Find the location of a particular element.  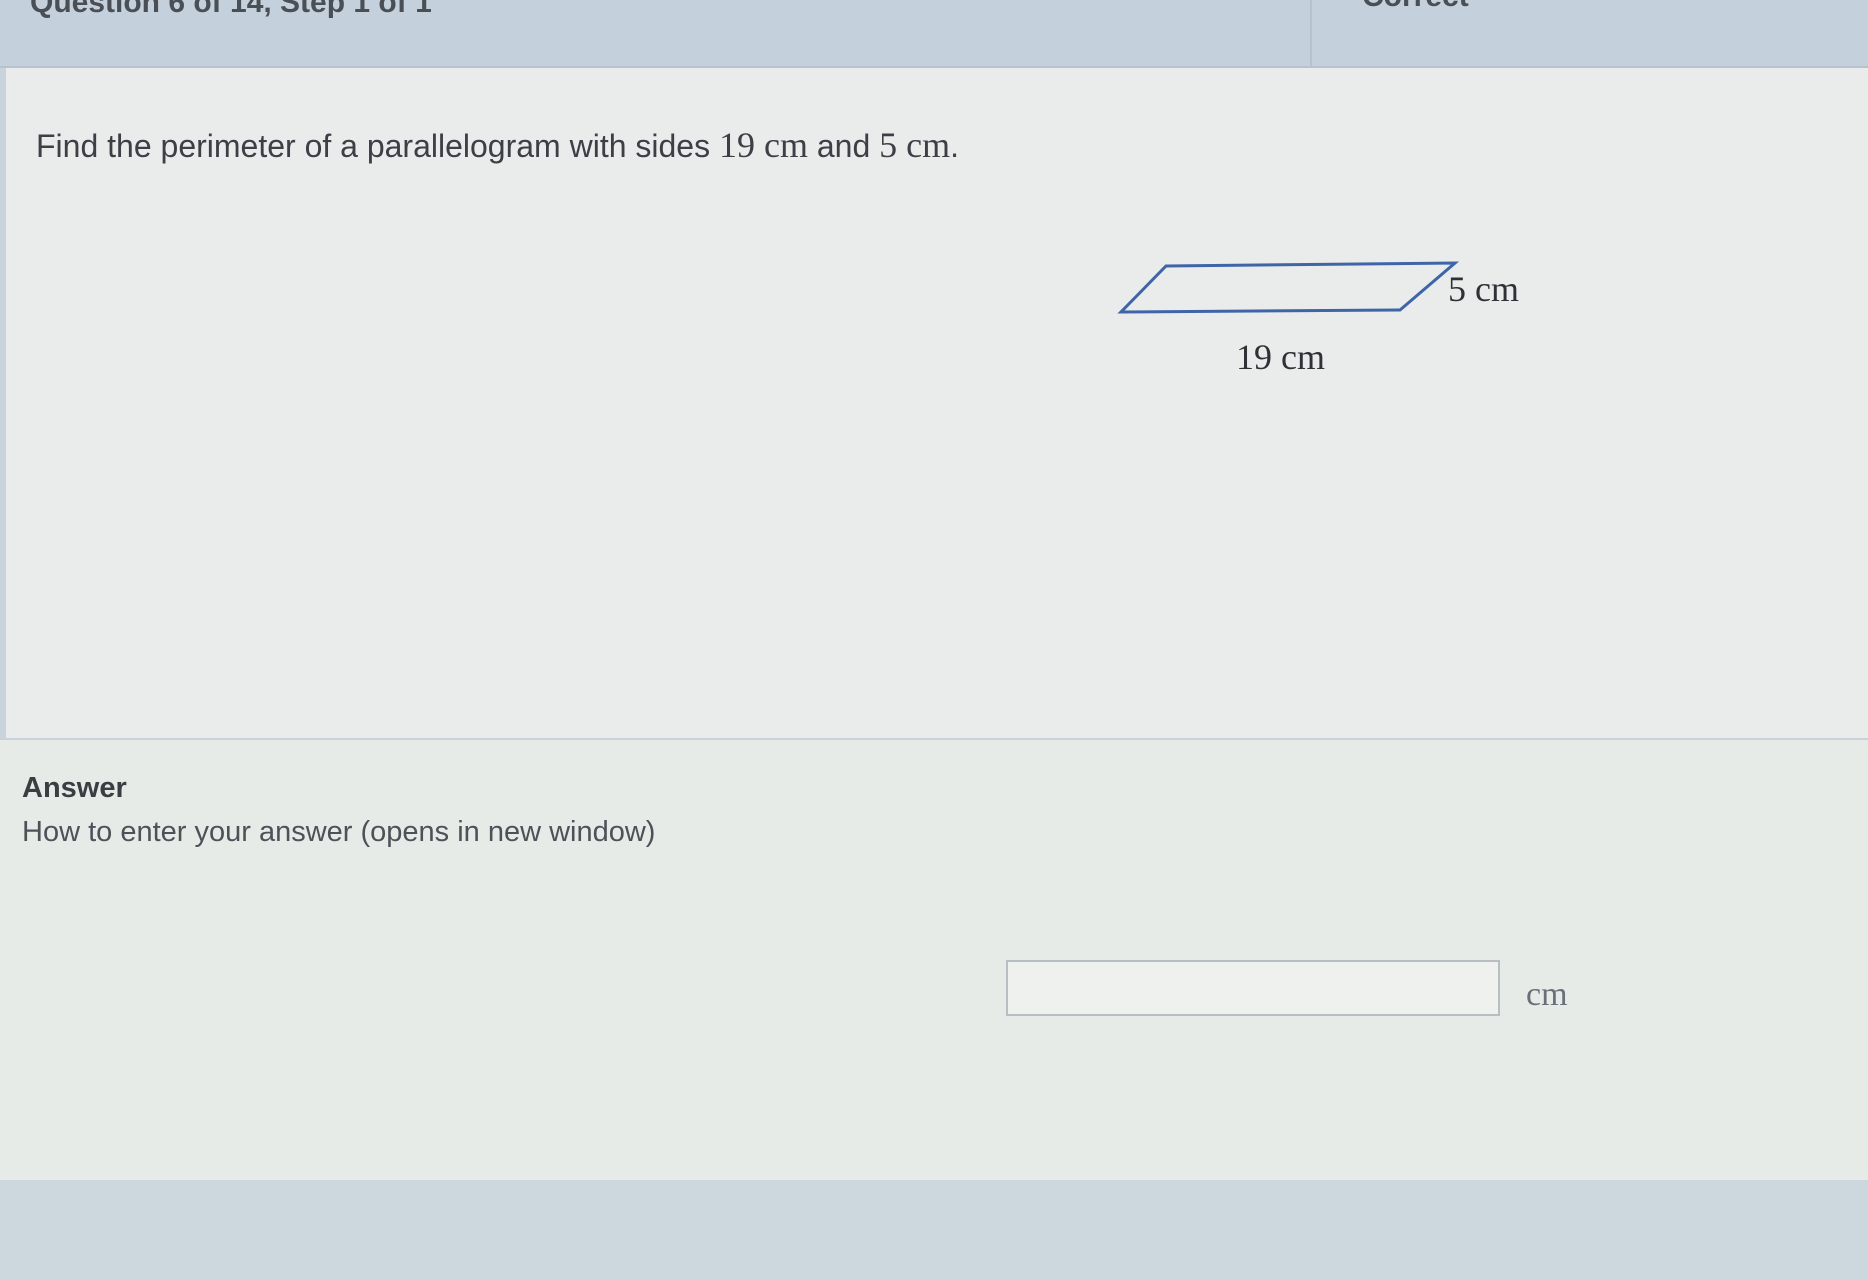

answer-input is located at coordinates (1253, 988).